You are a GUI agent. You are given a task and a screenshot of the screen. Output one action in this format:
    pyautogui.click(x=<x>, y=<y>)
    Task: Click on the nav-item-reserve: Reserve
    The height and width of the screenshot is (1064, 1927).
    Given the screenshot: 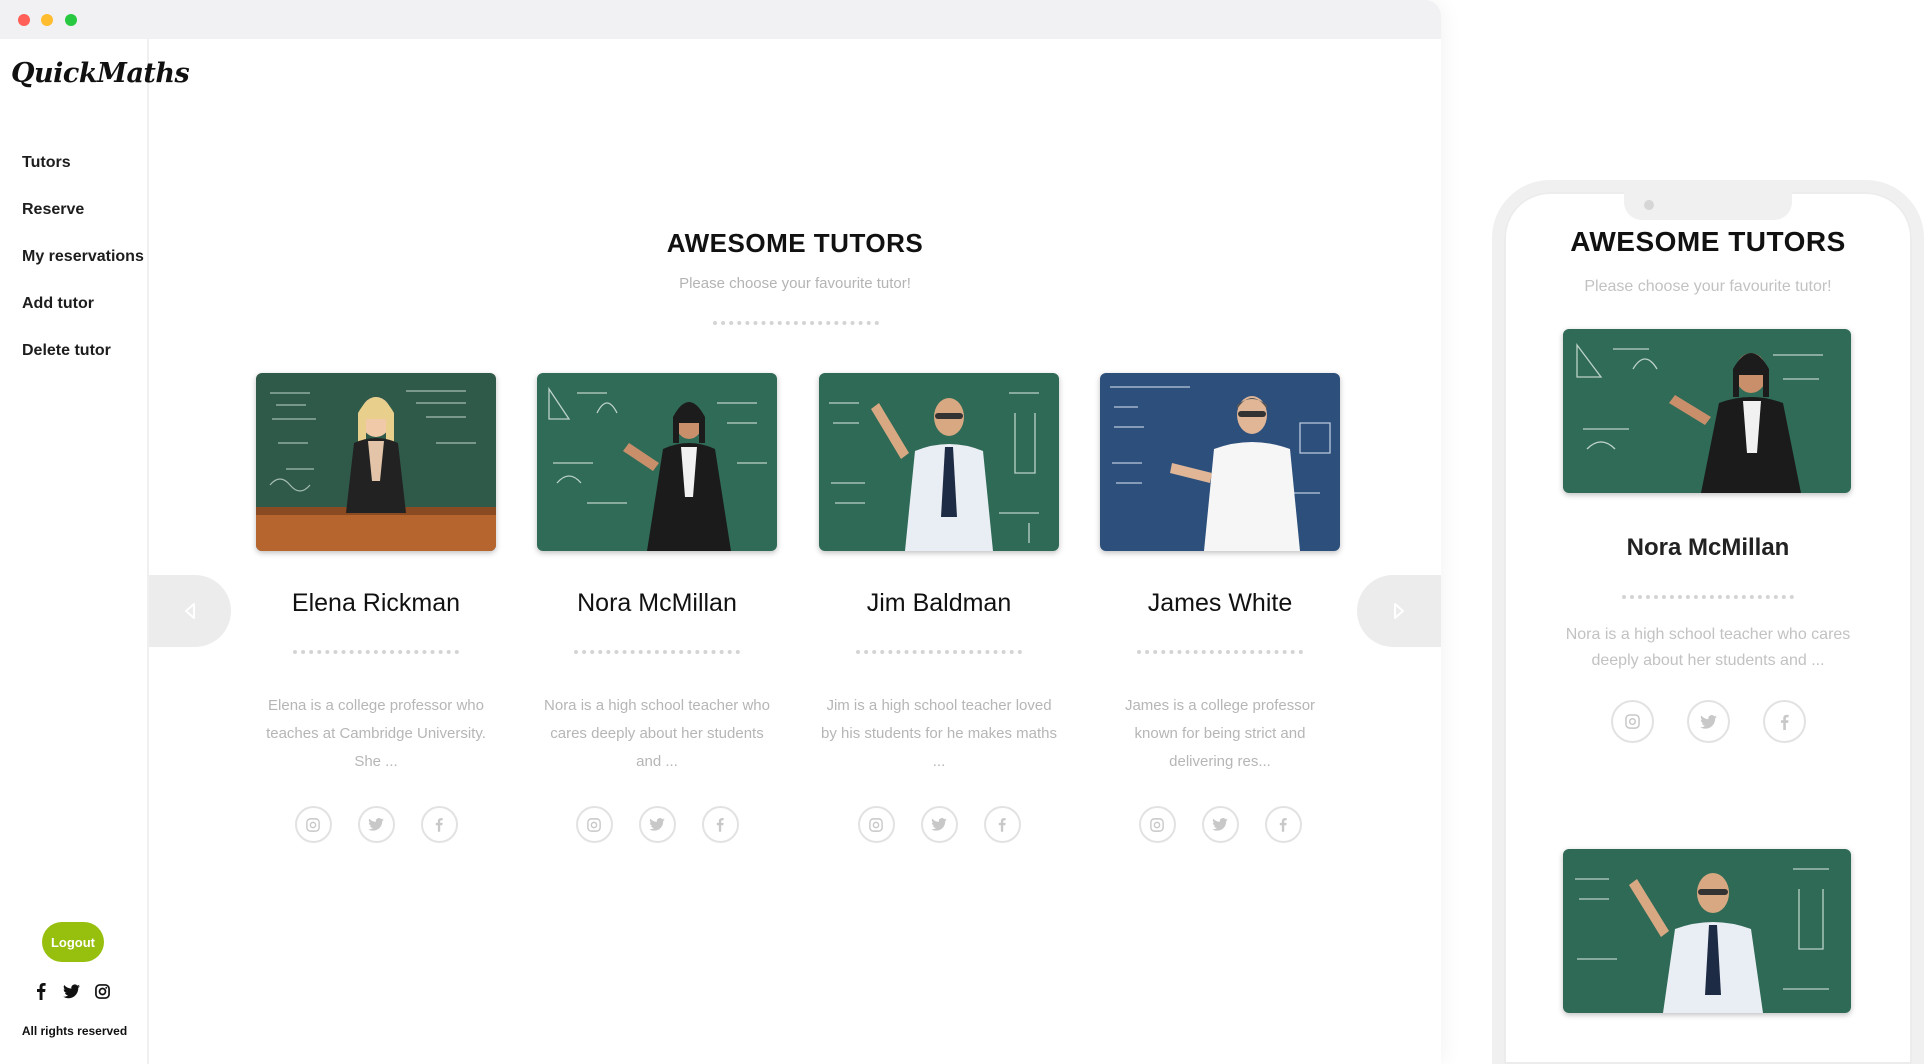 What is the action you would take?
    pyautogui.click(x=83, y=224)
    